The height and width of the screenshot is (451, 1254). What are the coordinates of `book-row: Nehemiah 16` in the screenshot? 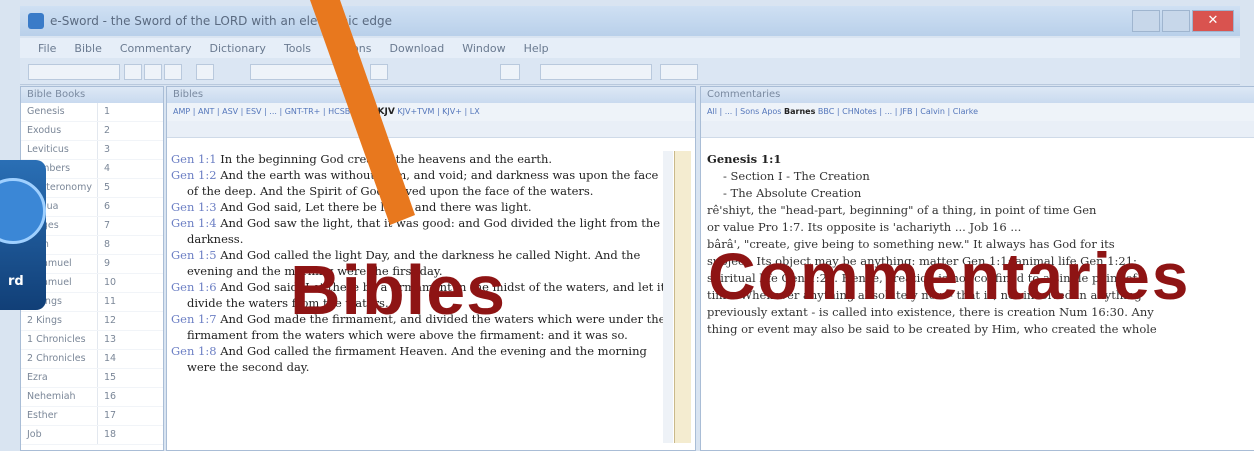 It's located at (92, 397).